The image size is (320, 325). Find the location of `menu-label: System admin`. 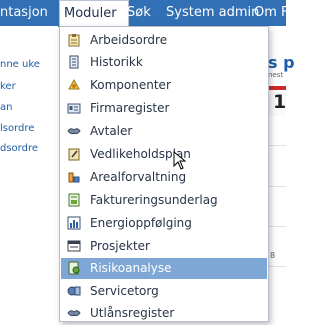

menu-label: System admin is located at coordinates (213, 12).